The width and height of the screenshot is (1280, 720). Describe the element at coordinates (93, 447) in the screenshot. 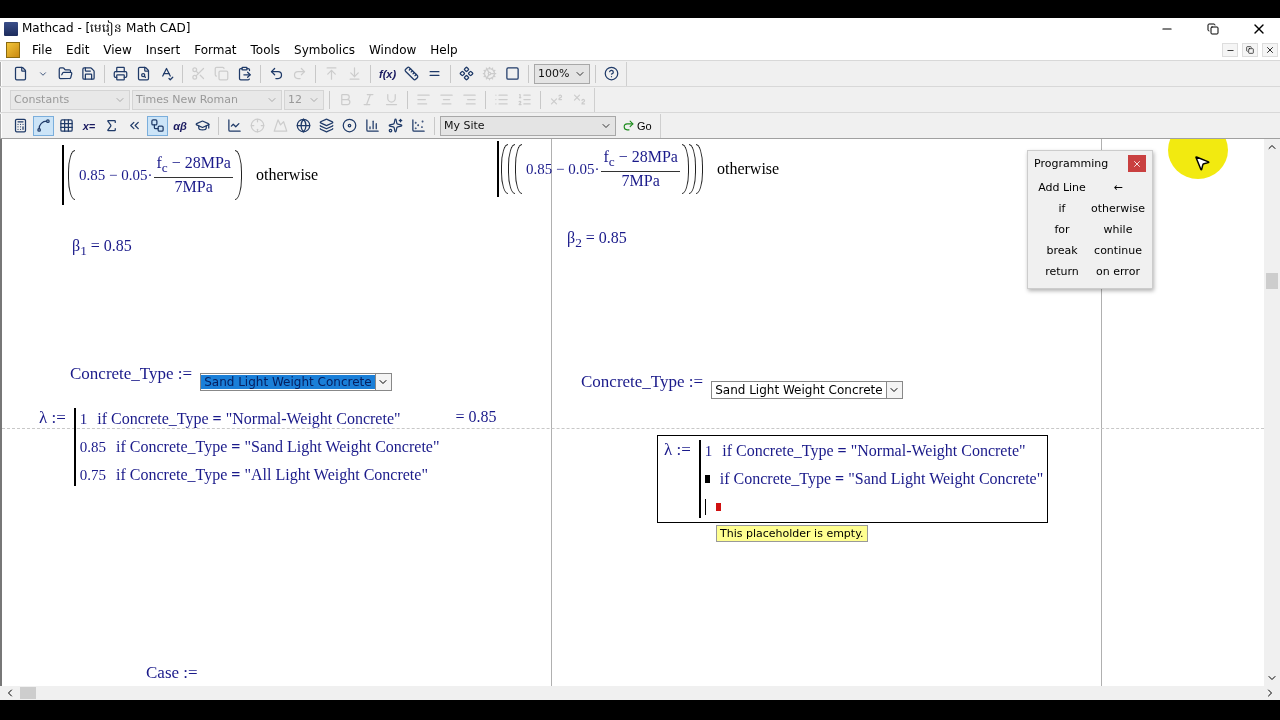

I see `row-value: 0.85` at that location.